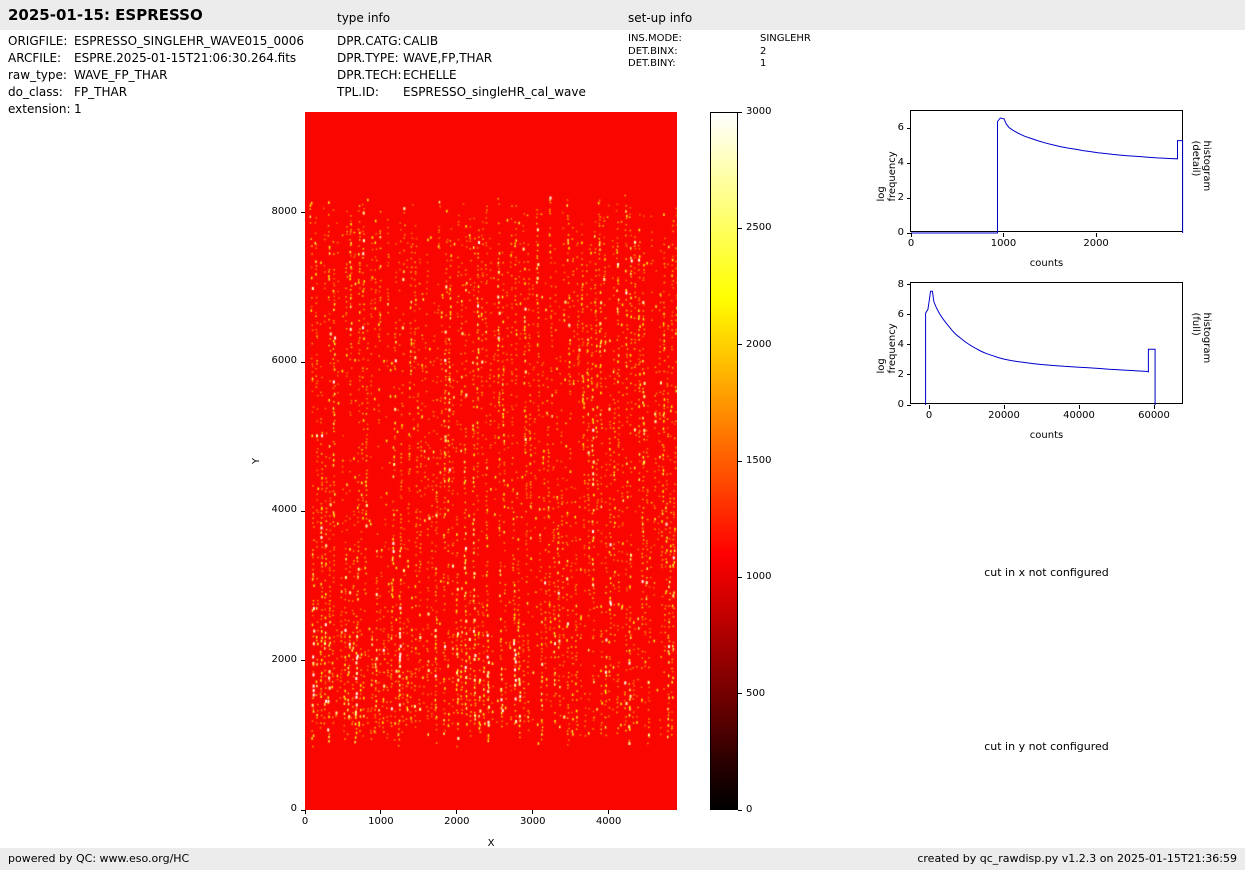 The height and width of the screenshot is (870, 1245). What do you see at coordinates (284, 361) in the screenshot?
I see `y-tick-label: 6000` at bounding box center [284, 361].